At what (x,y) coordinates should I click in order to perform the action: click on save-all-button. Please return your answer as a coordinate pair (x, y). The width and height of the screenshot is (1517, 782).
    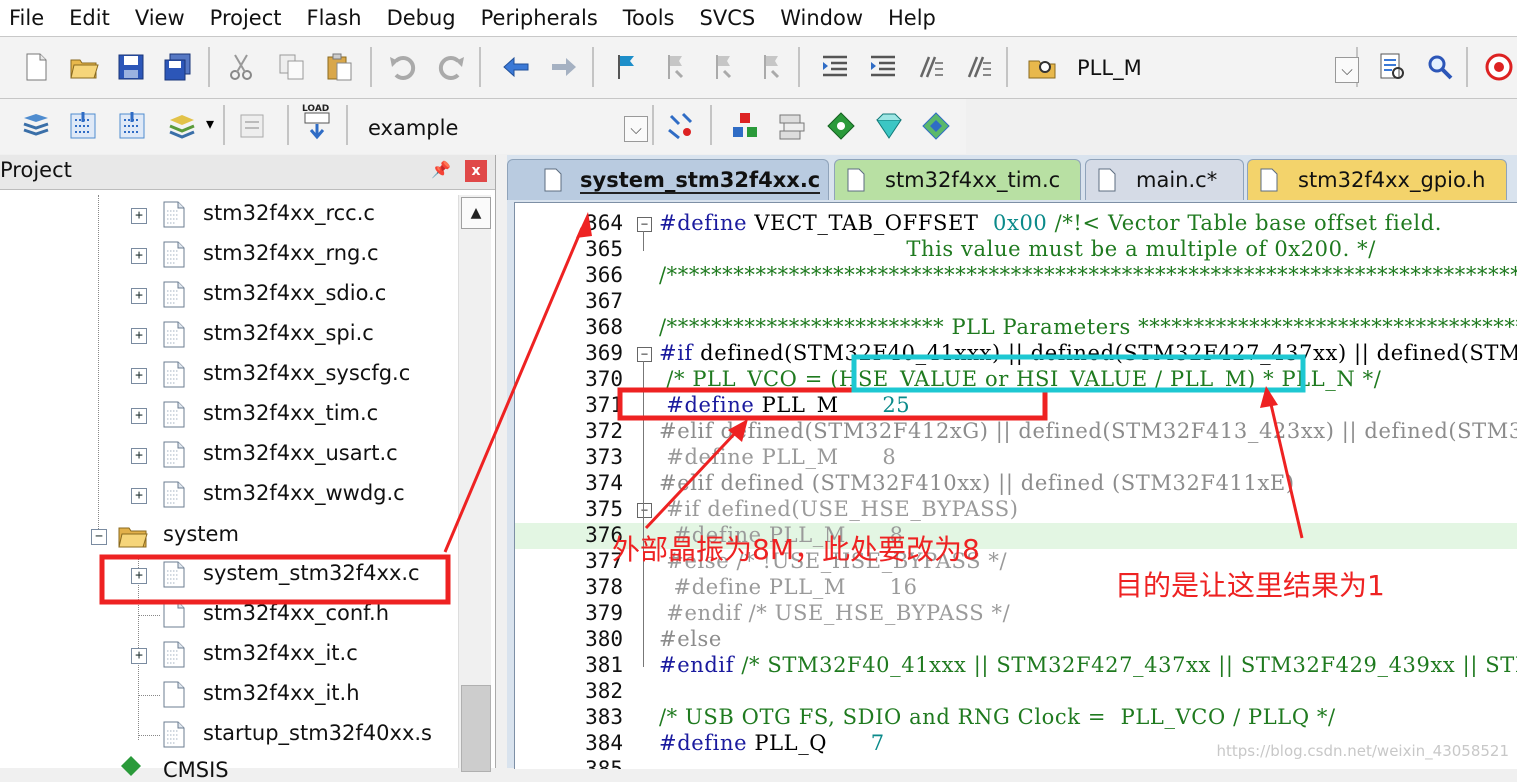
    Looking at the image, I should click on (178, 67).